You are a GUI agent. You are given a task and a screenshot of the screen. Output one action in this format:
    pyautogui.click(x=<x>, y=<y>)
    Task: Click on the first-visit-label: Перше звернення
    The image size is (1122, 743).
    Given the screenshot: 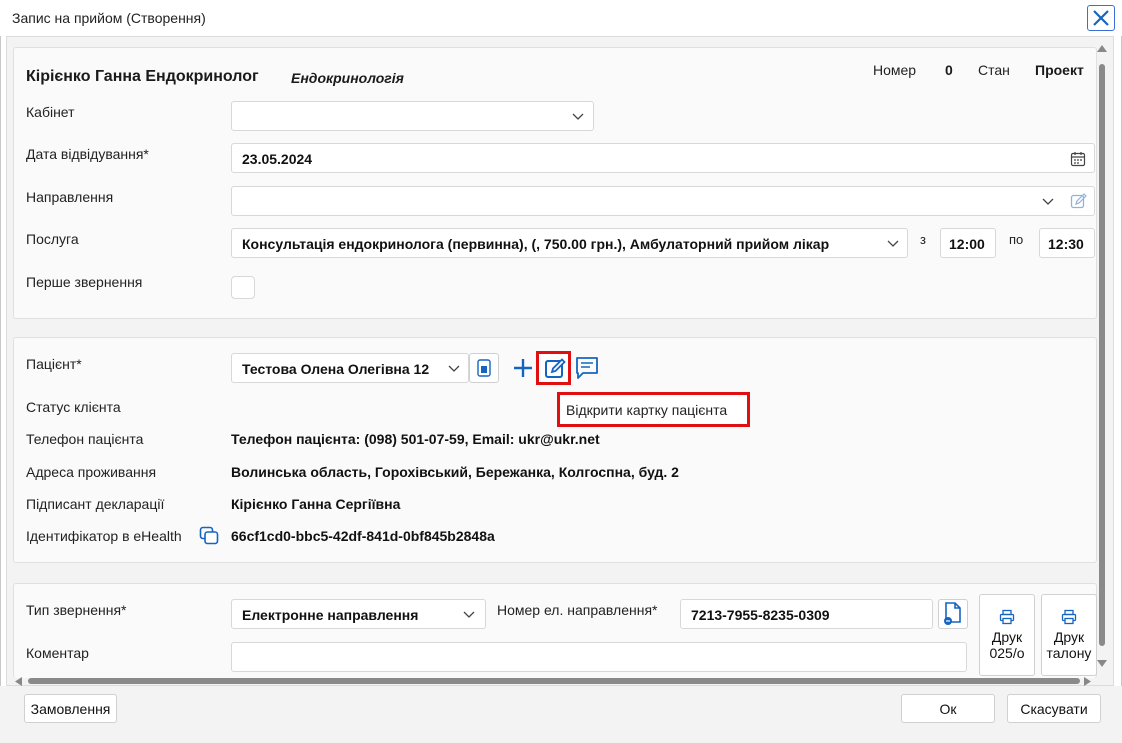 What is the action you would take?
    pyautogui.click(x=84, y=282)
    